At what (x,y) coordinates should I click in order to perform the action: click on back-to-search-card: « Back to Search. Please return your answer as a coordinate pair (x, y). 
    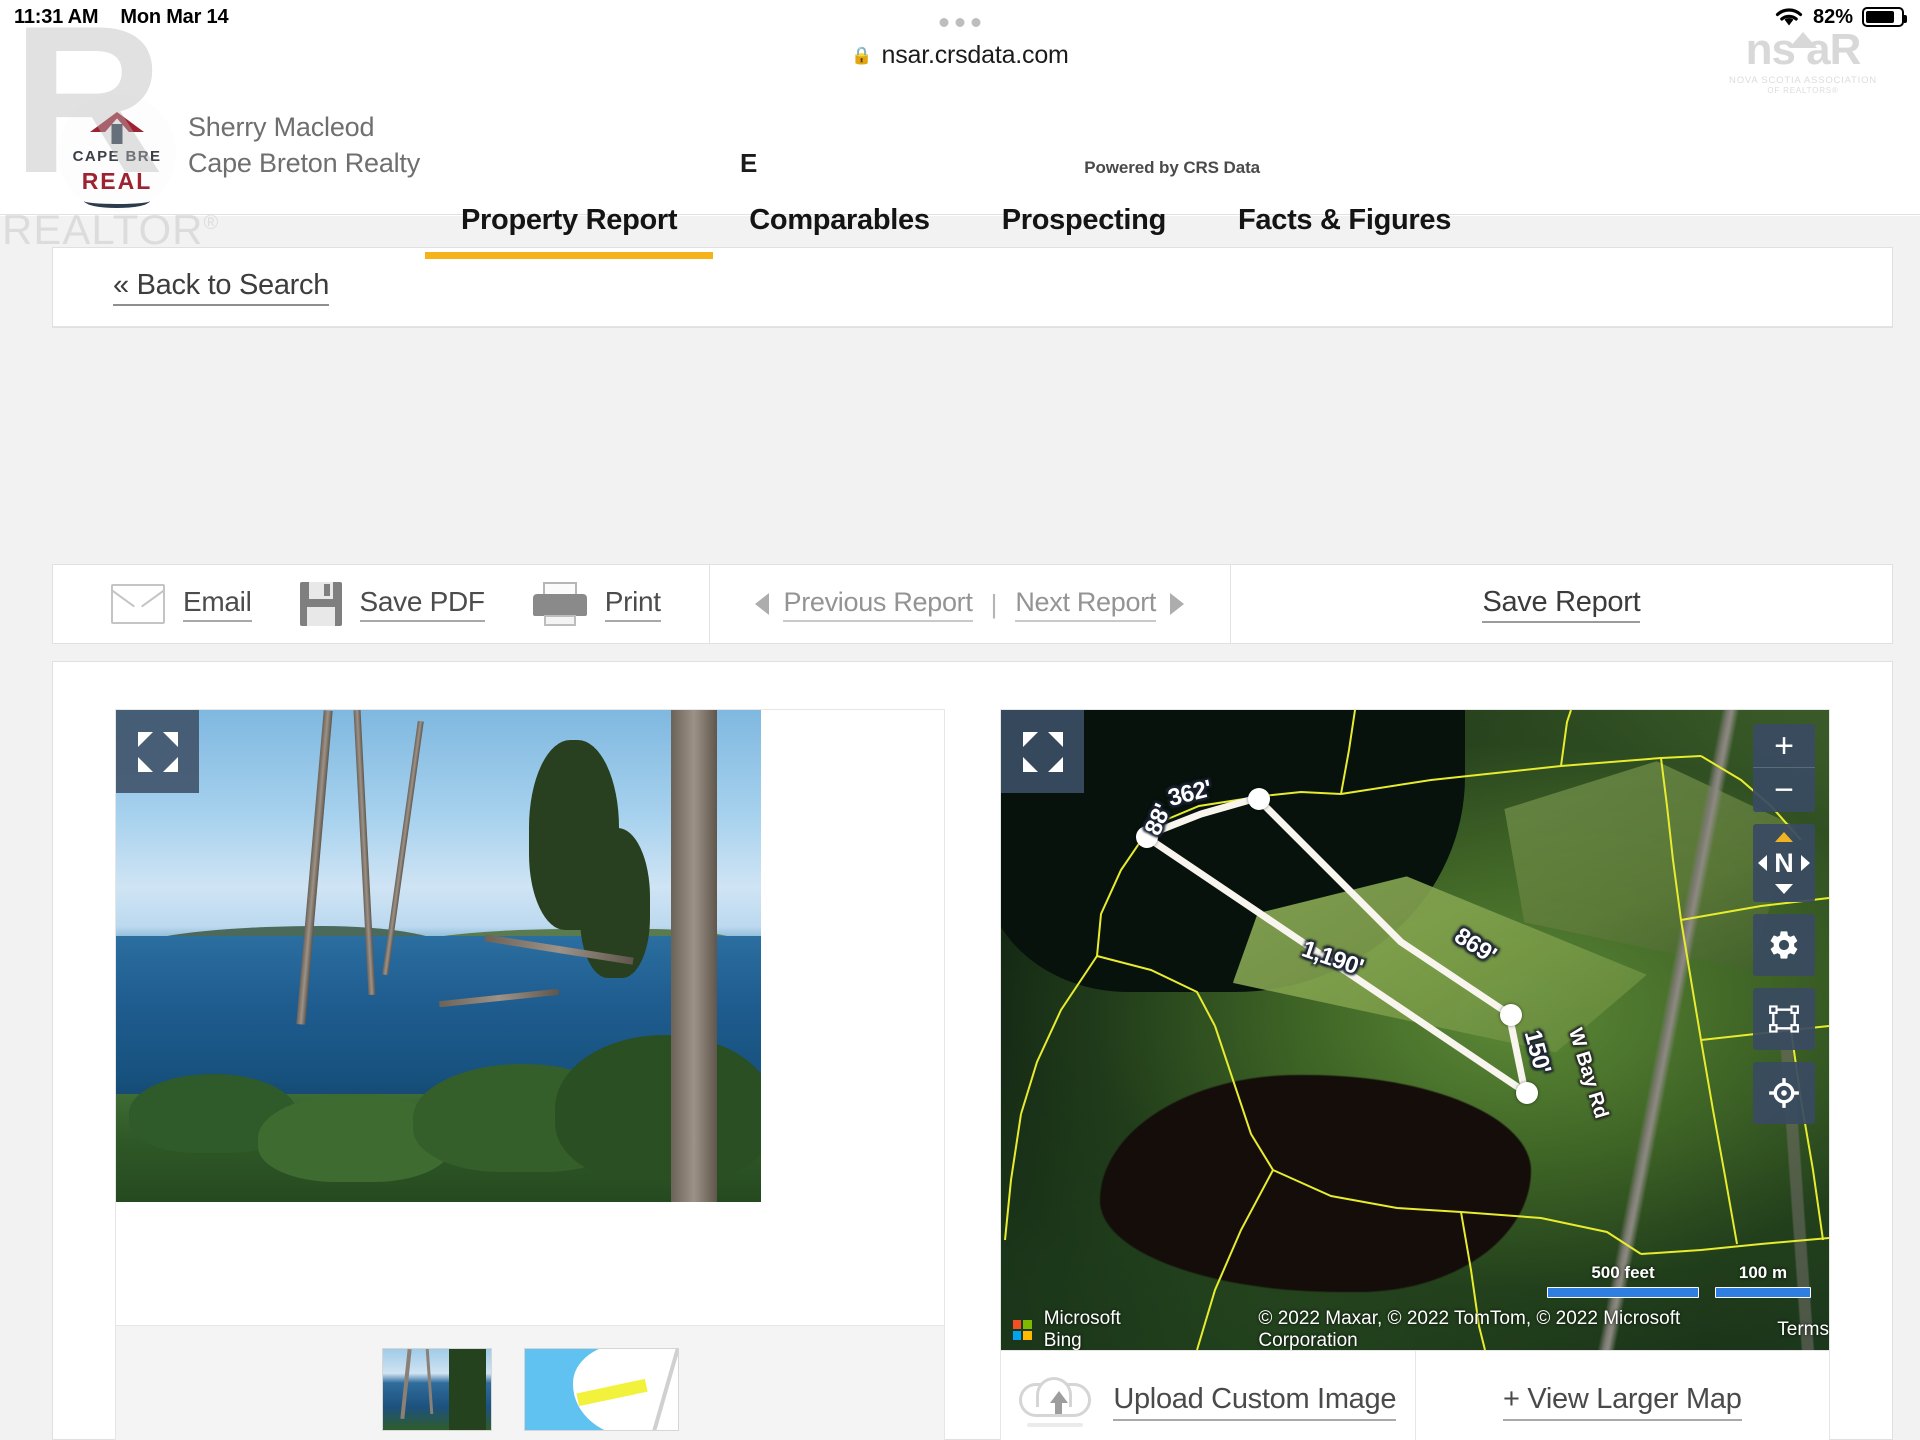
    Looking at the image, I should click on (972, 287).